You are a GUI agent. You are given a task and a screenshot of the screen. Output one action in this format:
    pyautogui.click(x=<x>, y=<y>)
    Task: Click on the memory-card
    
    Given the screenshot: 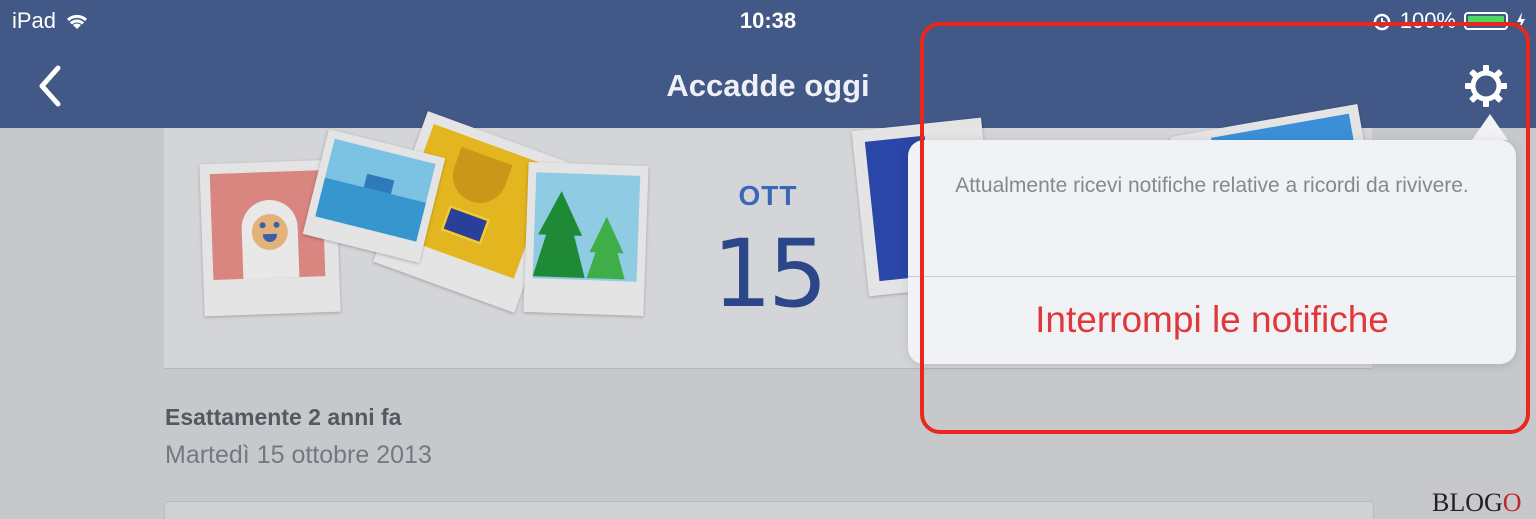 What is the action you would take?
    pyautogui.click(x=769, y=510)
    